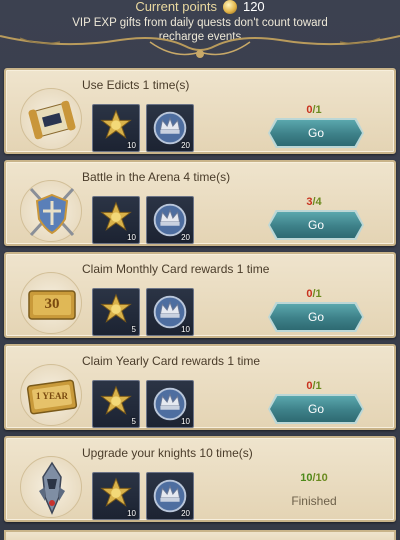 The image size is (400, 540). I want to click on task-title: Use Edicts 1 time(s), so click(136, 85).